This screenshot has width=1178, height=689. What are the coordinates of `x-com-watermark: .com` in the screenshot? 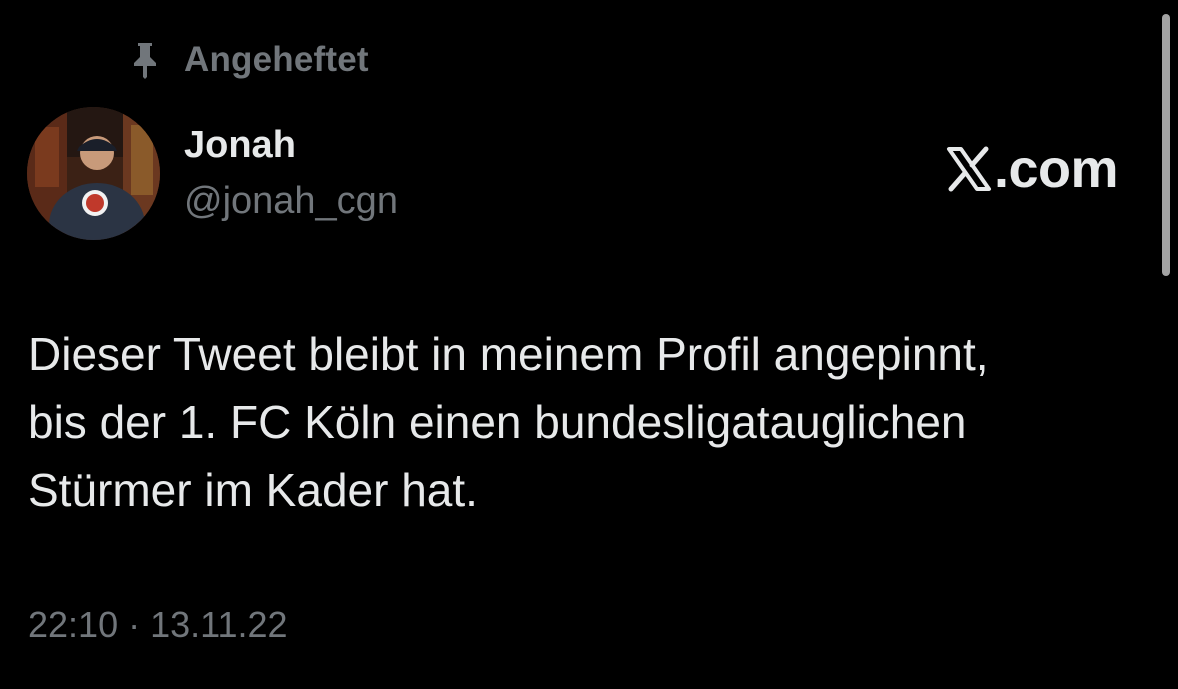 It's located at (1032, 169).